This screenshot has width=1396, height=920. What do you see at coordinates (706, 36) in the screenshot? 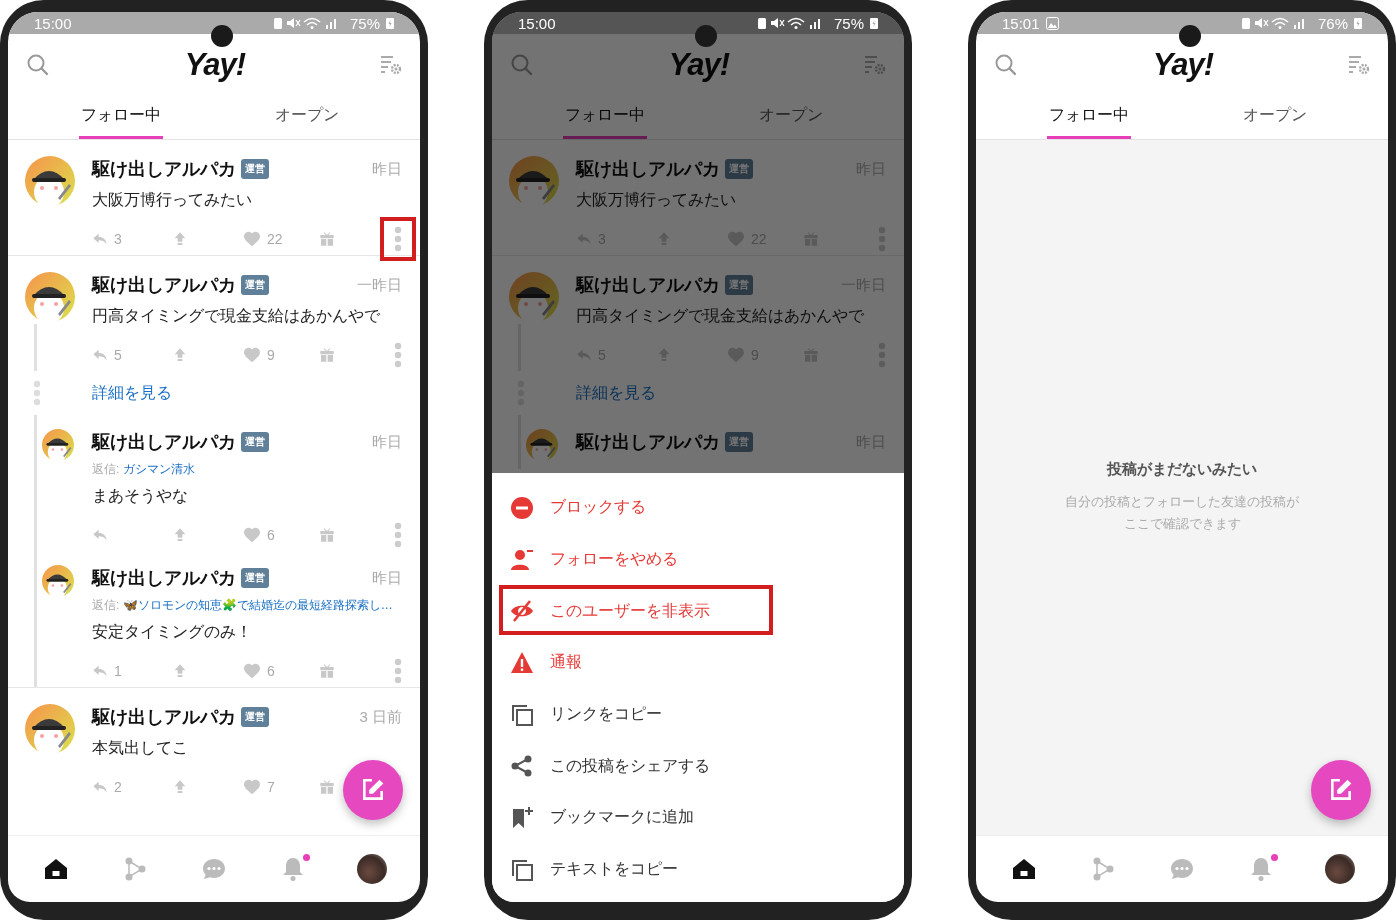
I see `camera-cutout` at bounding box center [706, 36].